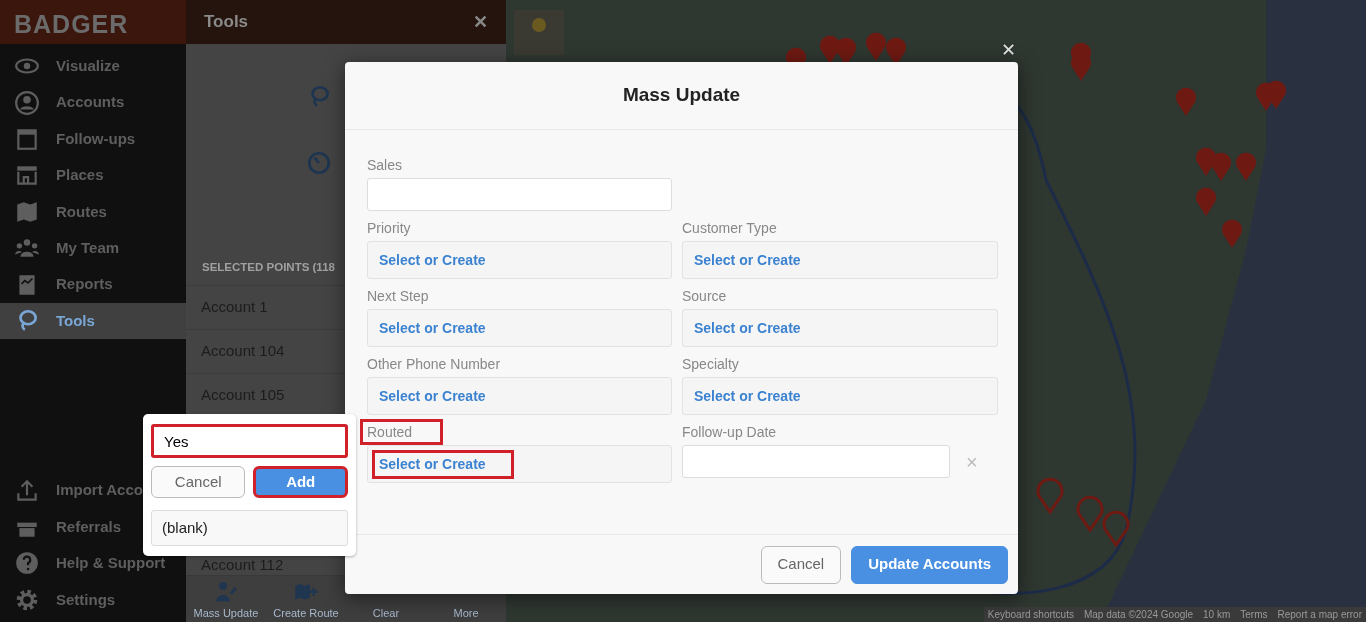 Image resolution: width=1366 pixels, height=622 pixels. What do you see at coordinates (519, 194) in the screenshot?
I see `input-field` at bounding box center [519, 194].